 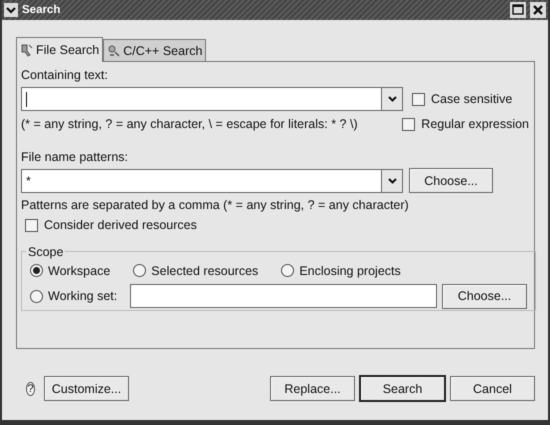 I want to click on radio-label: Working set:, so click(x=83, y=296).